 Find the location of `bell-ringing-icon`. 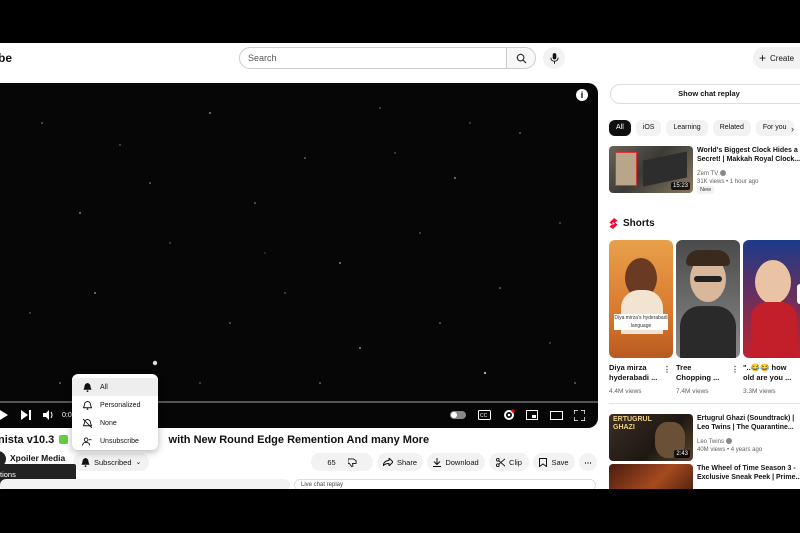

bell-ringing-icon is located at coordinates (87, 387).